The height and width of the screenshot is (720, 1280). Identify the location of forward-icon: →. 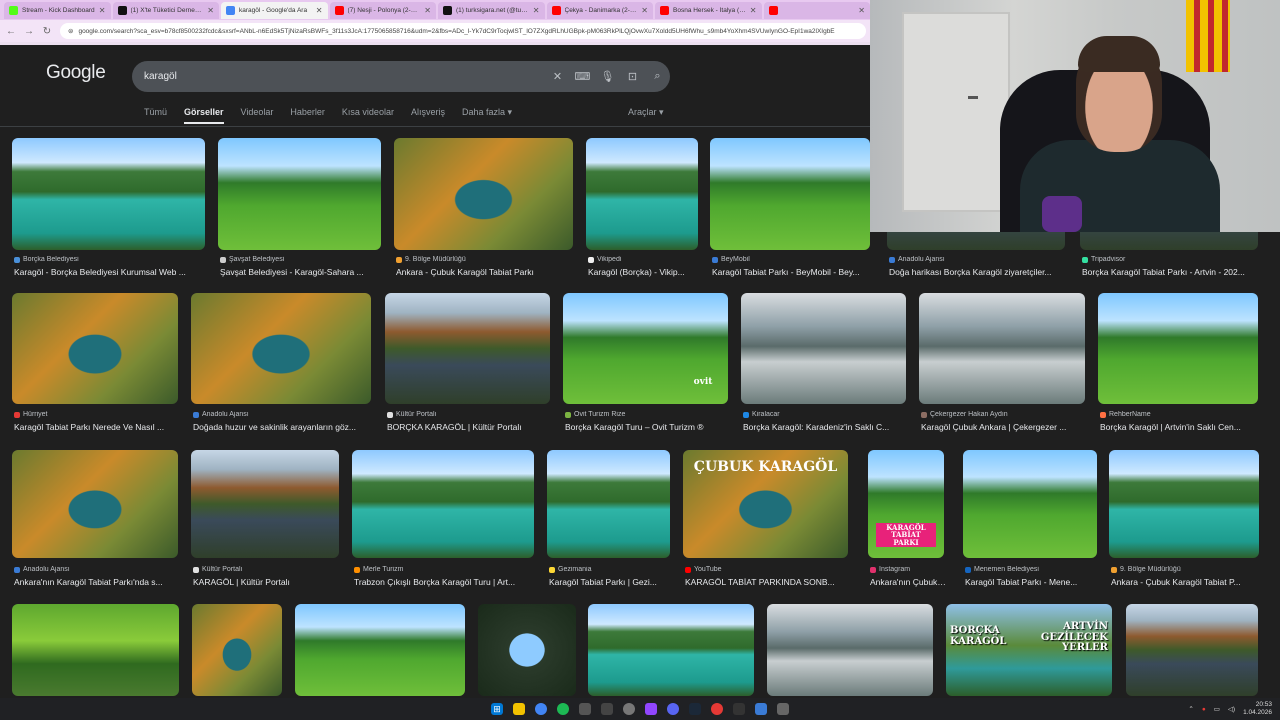
(29, 31).